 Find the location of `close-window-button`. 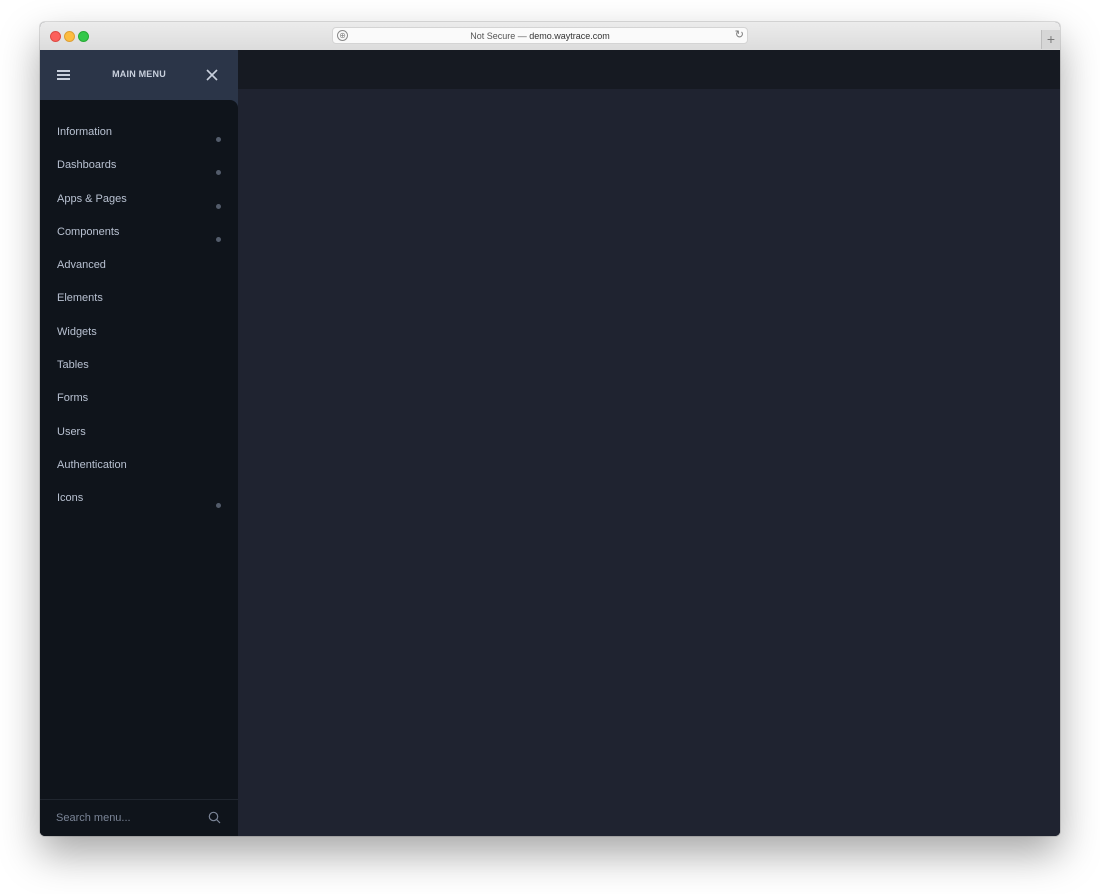

close-window-button is located at coordinates (55, 36).